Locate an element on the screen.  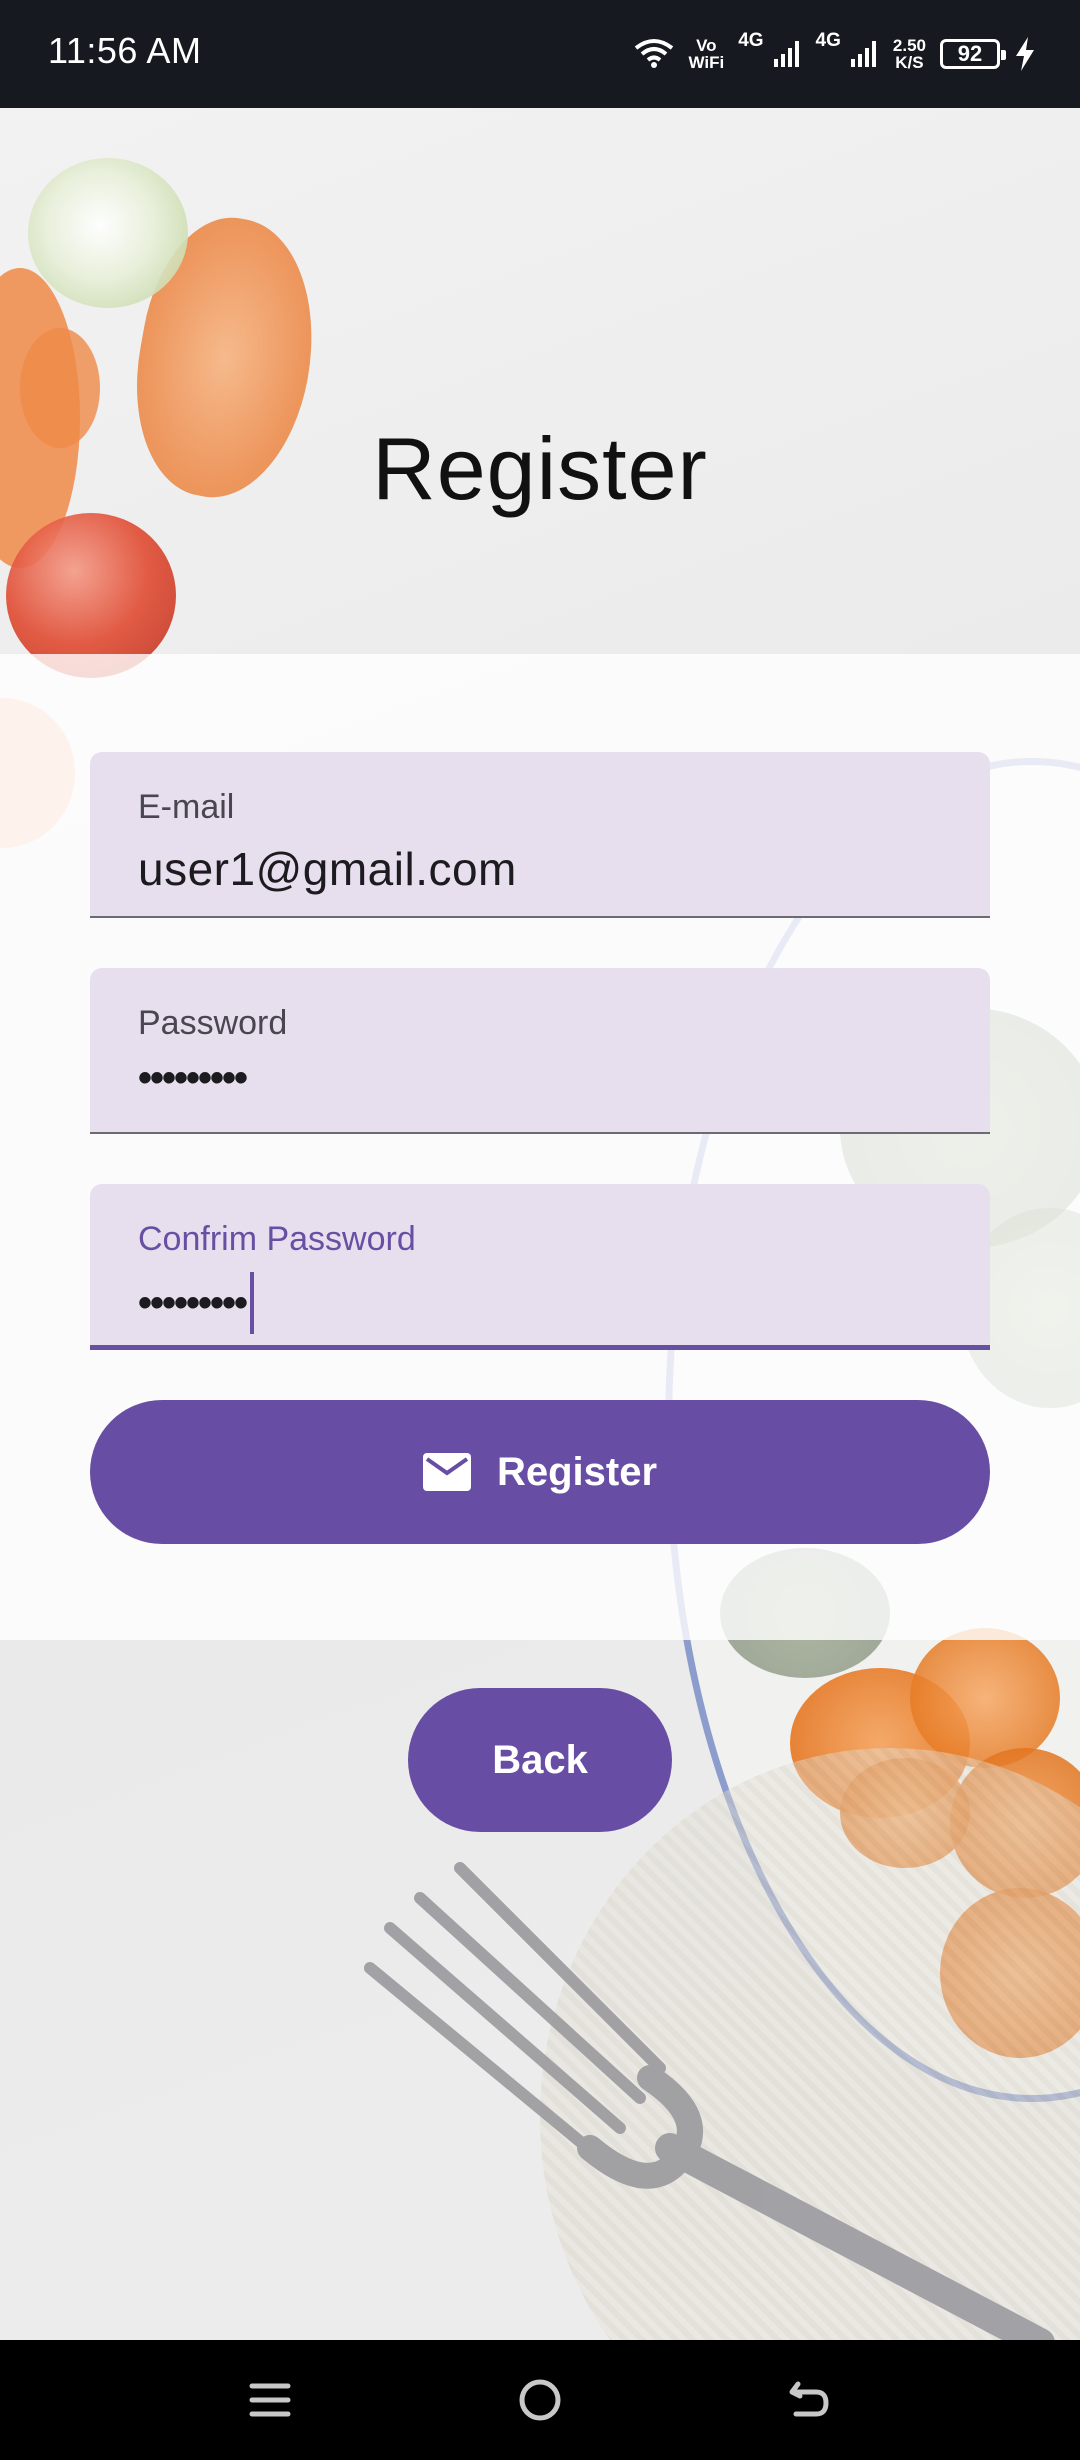
page-title: Register is located at coordinates (540, 468).